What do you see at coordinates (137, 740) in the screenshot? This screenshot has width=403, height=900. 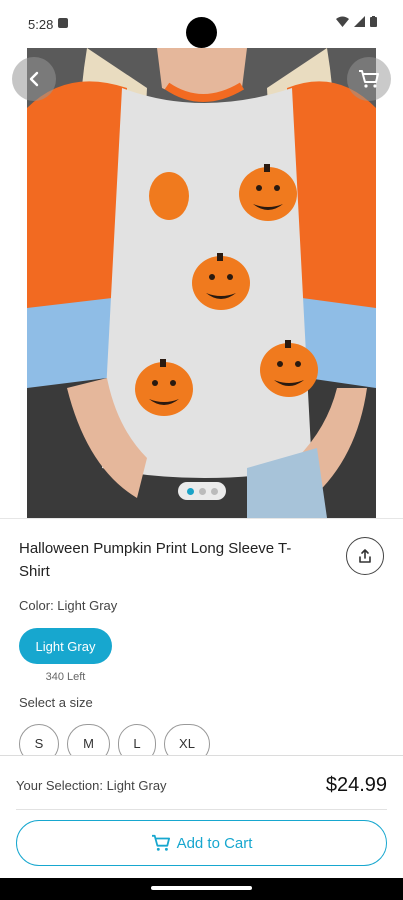 I see `size-option-l: L` at bounding box center [137, 740].